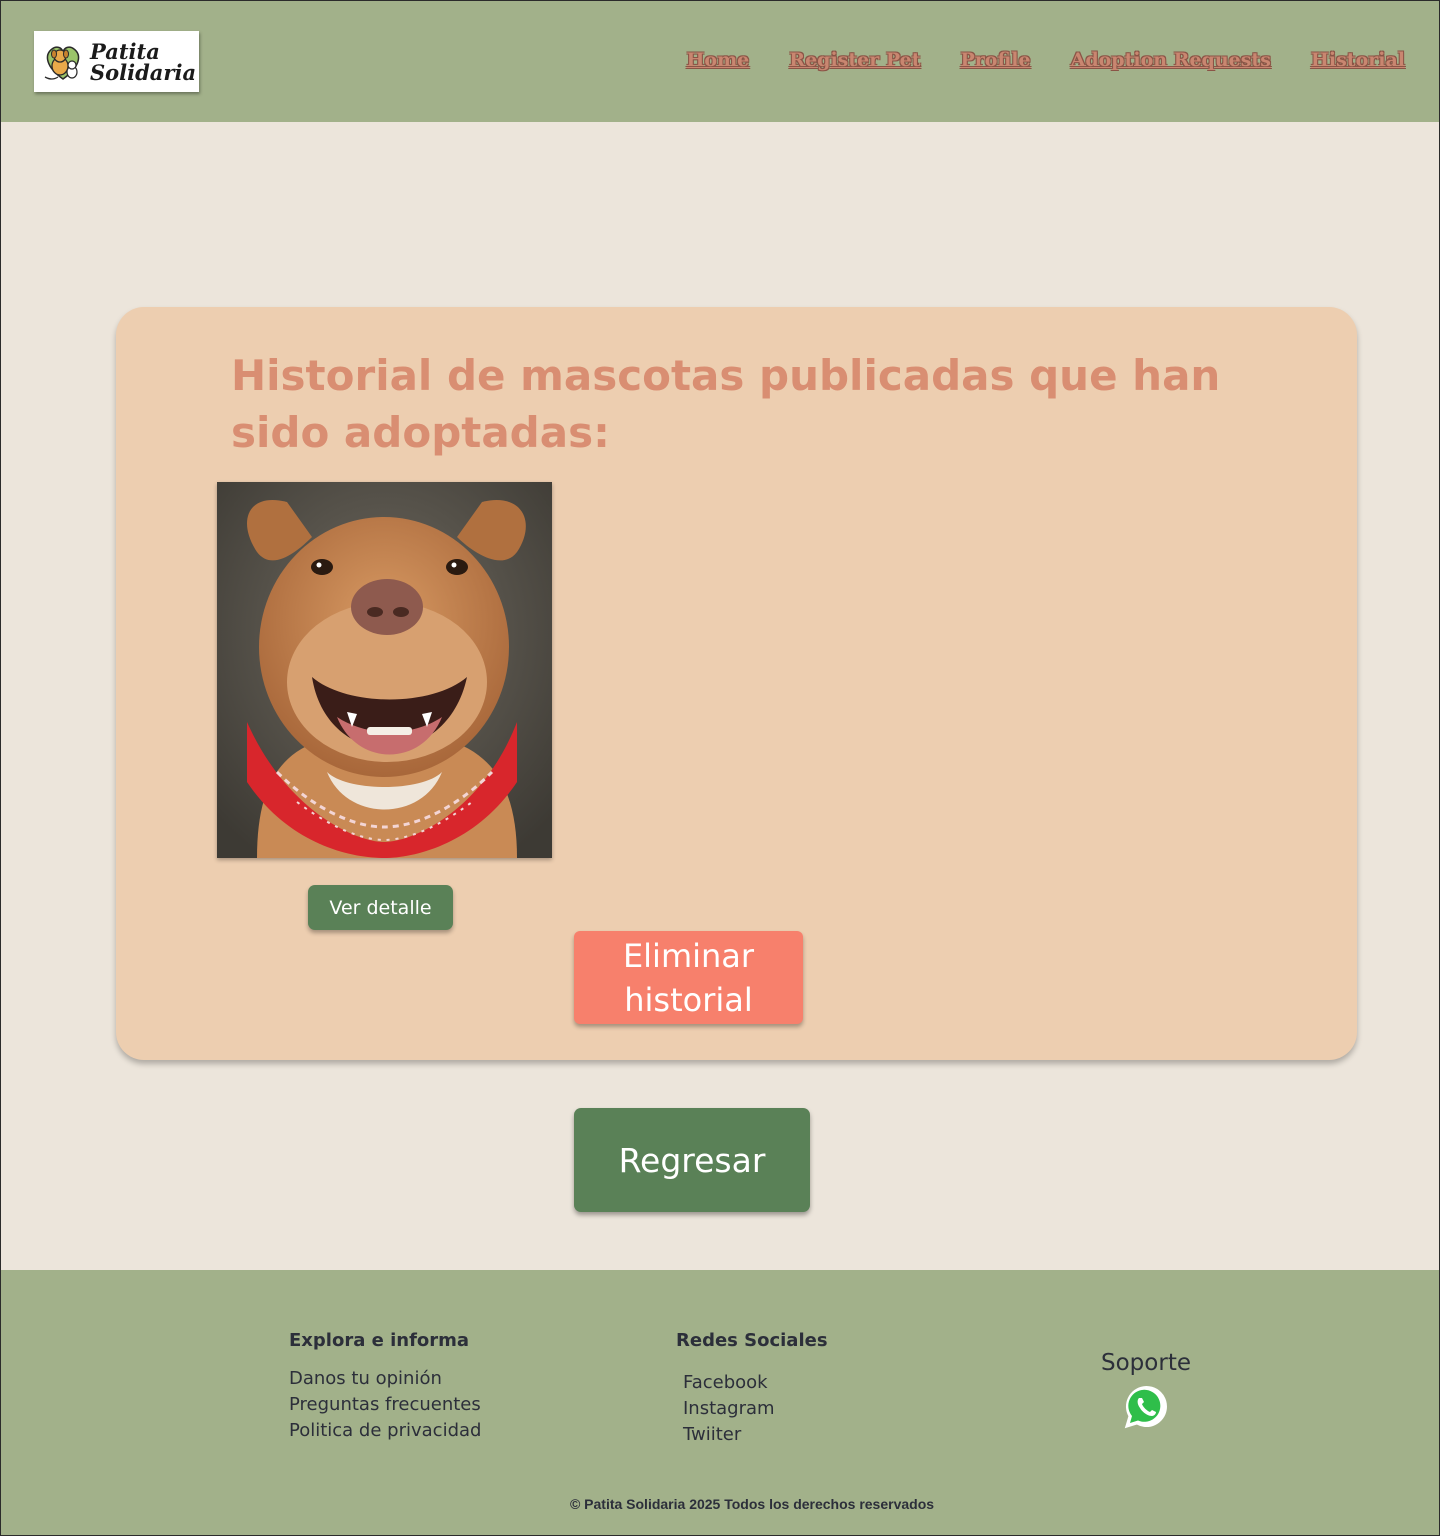 The height and width of the screenshot is (1536, 1440). What do you see at coordinates (752, 1340) in the screenshot?
I see `footer-social-heading: Redes Sociales` at bounding box center [752, 1340].